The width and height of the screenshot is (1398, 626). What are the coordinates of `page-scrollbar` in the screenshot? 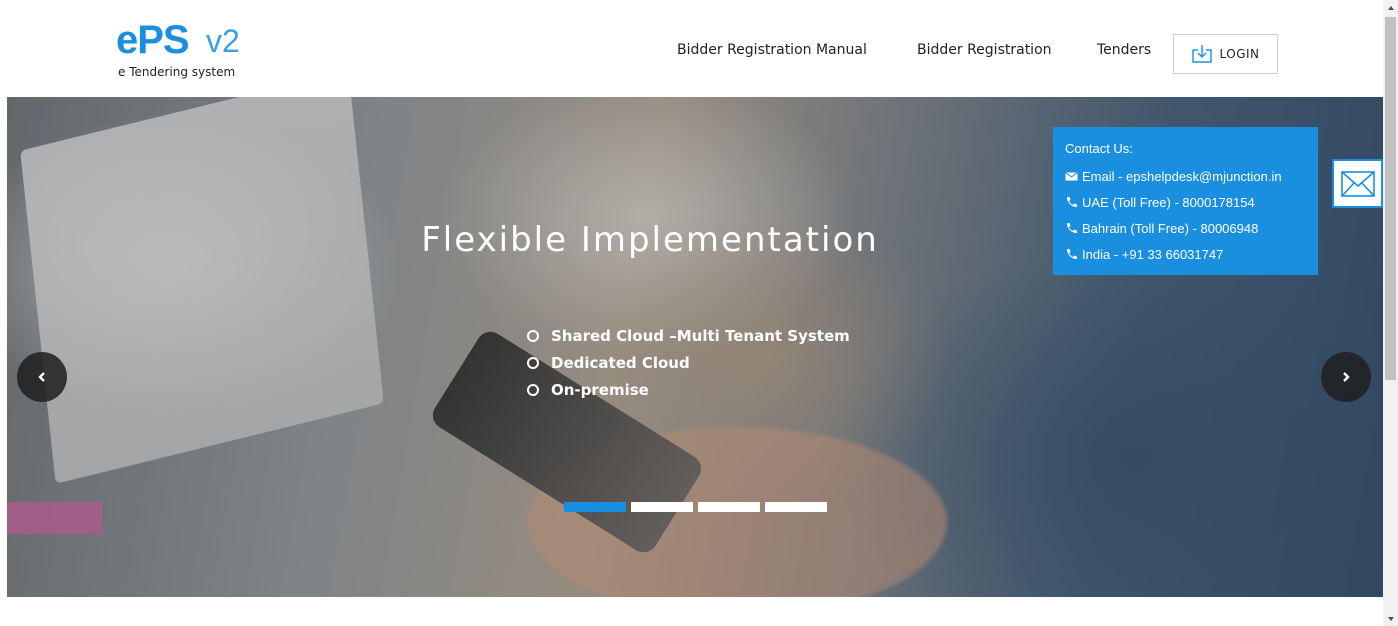 It's located at (1390, 313).